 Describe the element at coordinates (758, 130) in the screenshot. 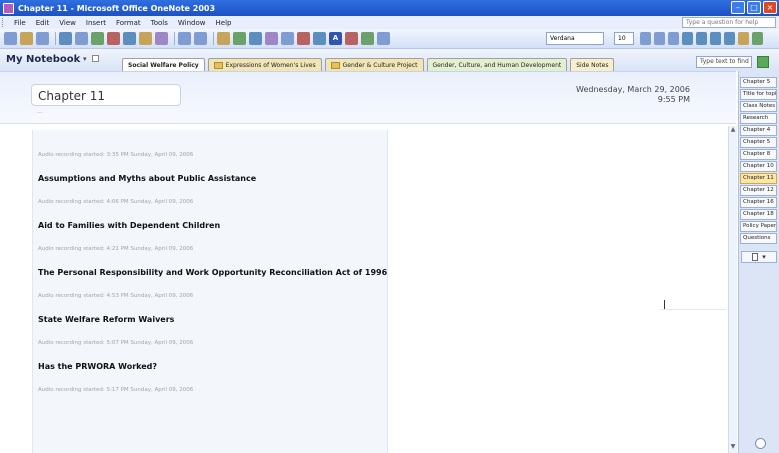

I see `page-tab-chapter-4: Chapter 4` at that location.